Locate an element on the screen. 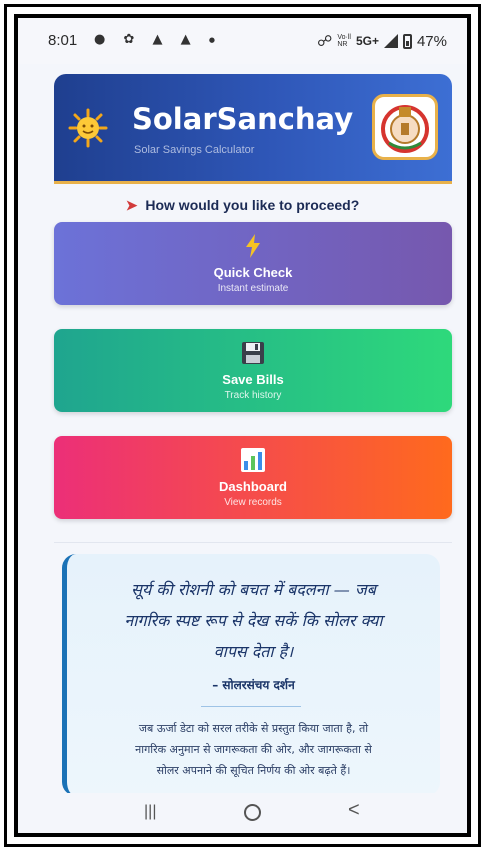 The image size is (485, 851). proceed-prompt: ➤ How would you like to proceed? is located at coordinates (242, 205).